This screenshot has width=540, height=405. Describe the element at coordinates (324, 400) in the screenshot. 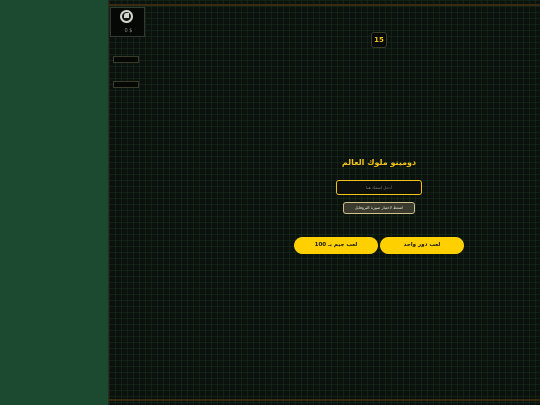

I see `bottom-border` at that location.